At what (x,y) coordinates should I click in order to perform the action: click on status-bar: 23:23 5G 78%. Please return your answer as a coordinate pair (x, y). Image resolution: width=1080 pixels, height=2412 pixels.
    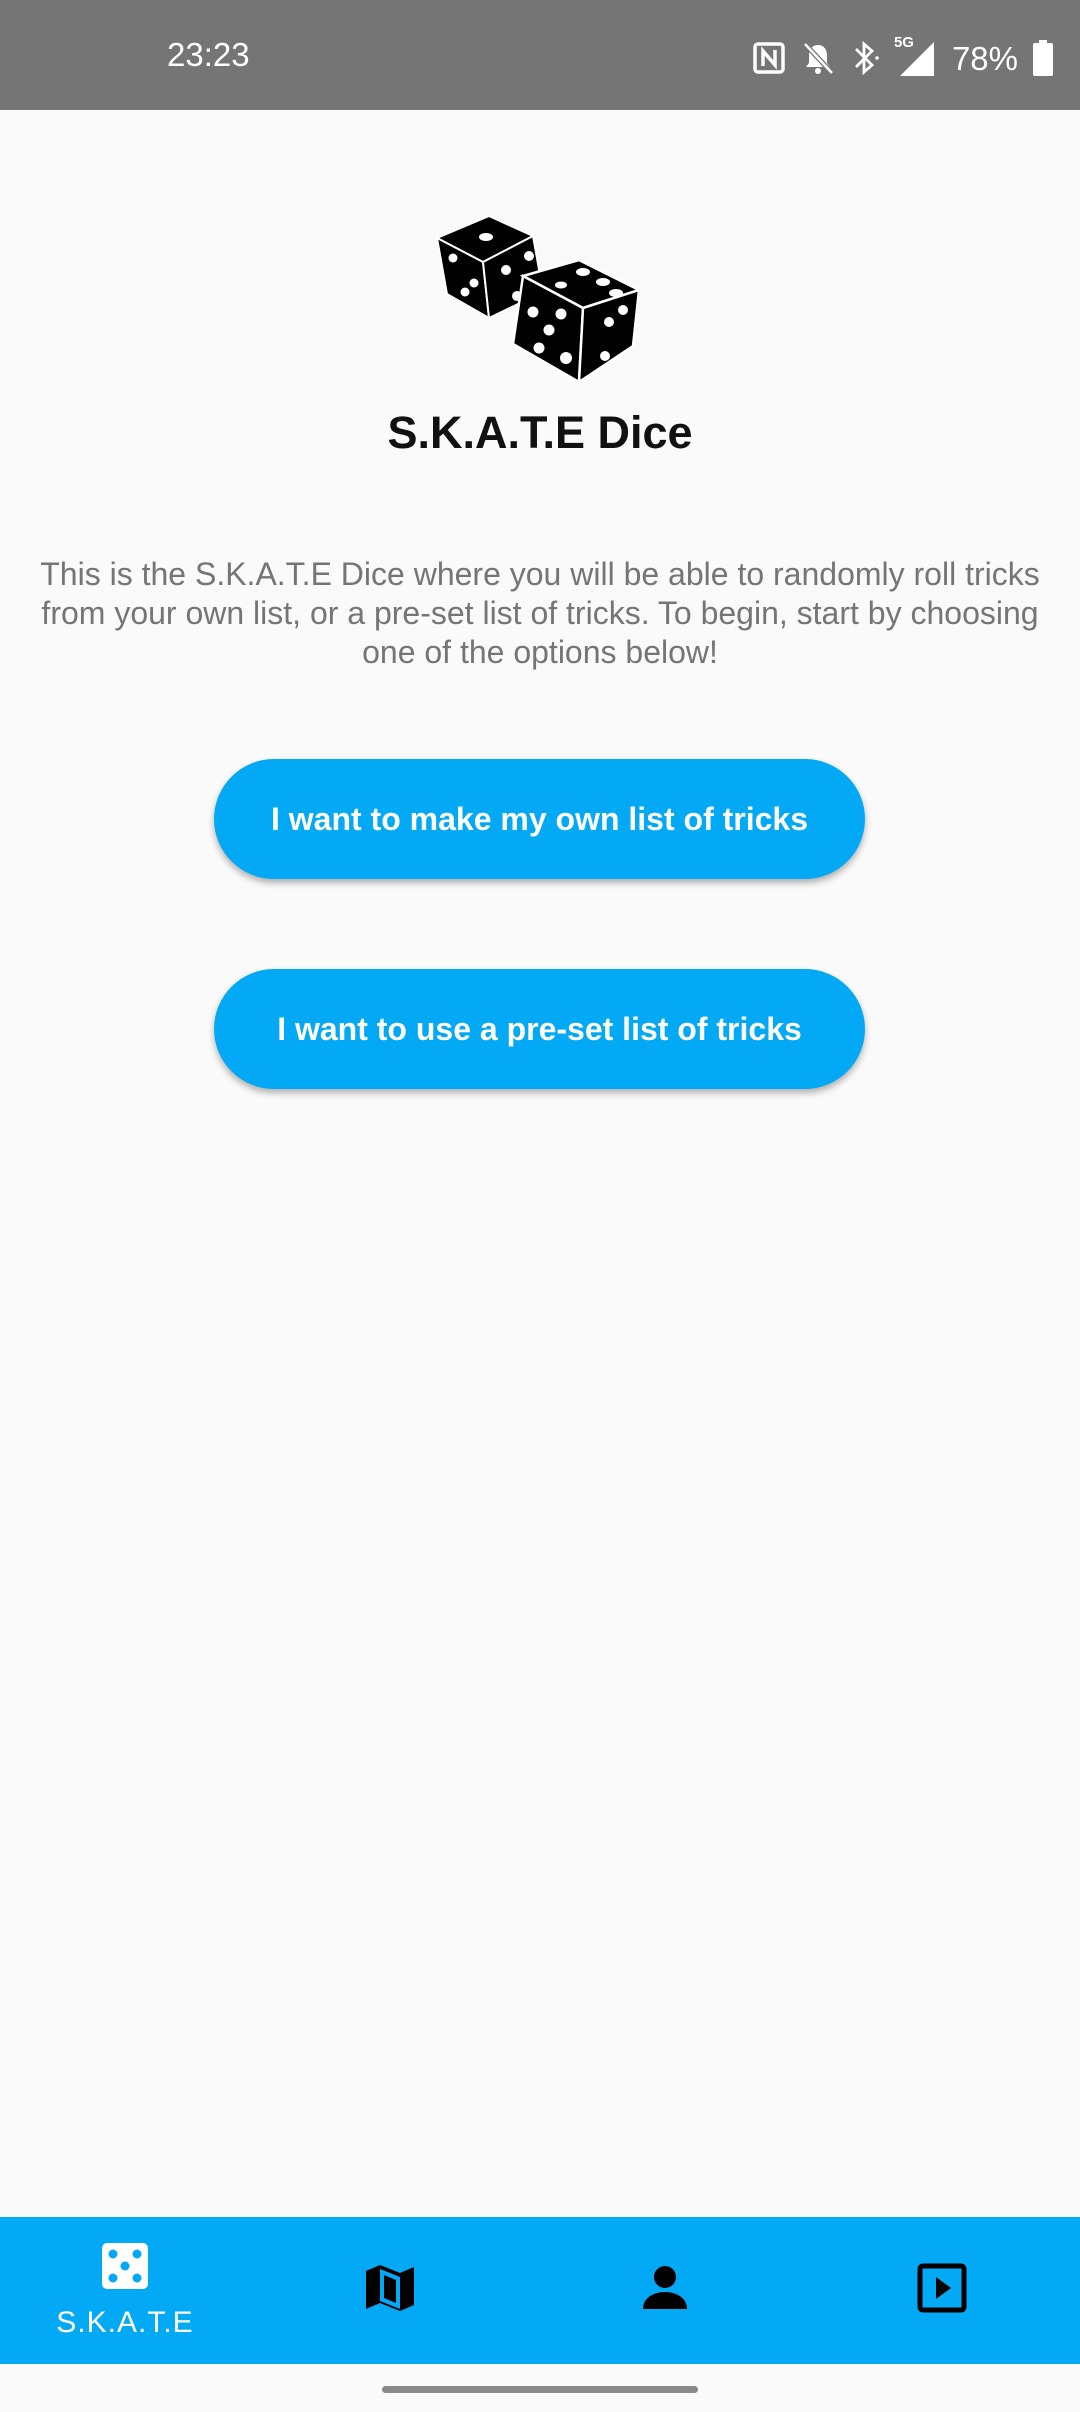
    Looking at the image, I should click on (540, 55).